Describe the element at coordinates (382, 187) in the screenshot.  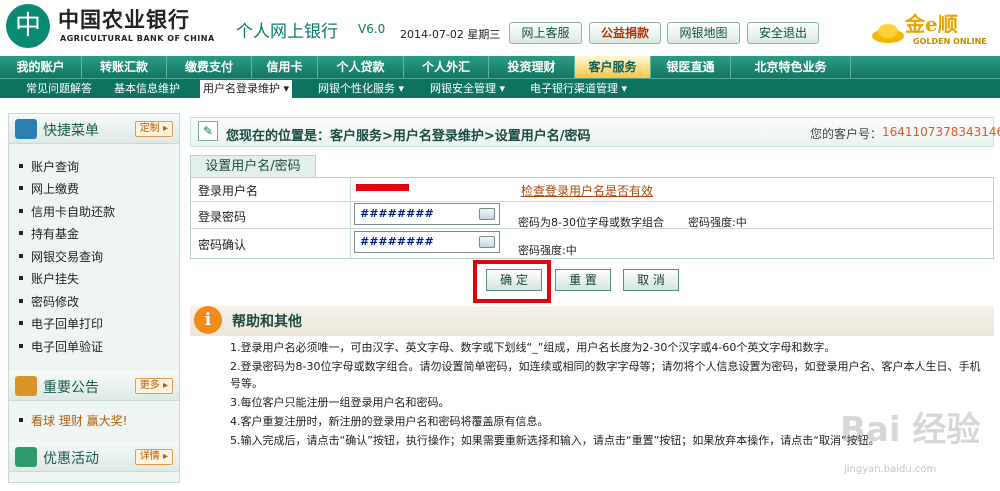
I see `username-redacted` at that location.